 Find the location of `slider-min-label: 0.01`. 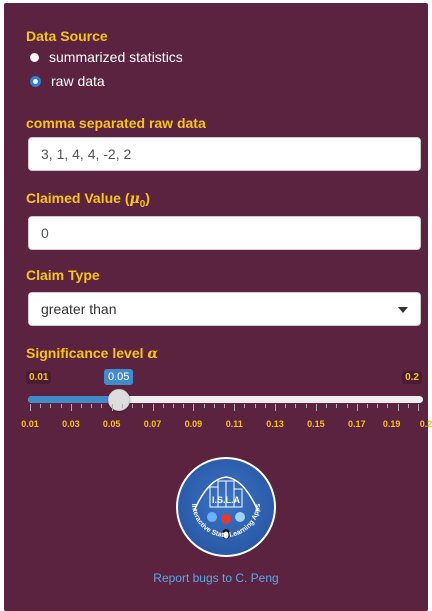

slider-min-label: 0.01 is located at coordinates (39, 377).